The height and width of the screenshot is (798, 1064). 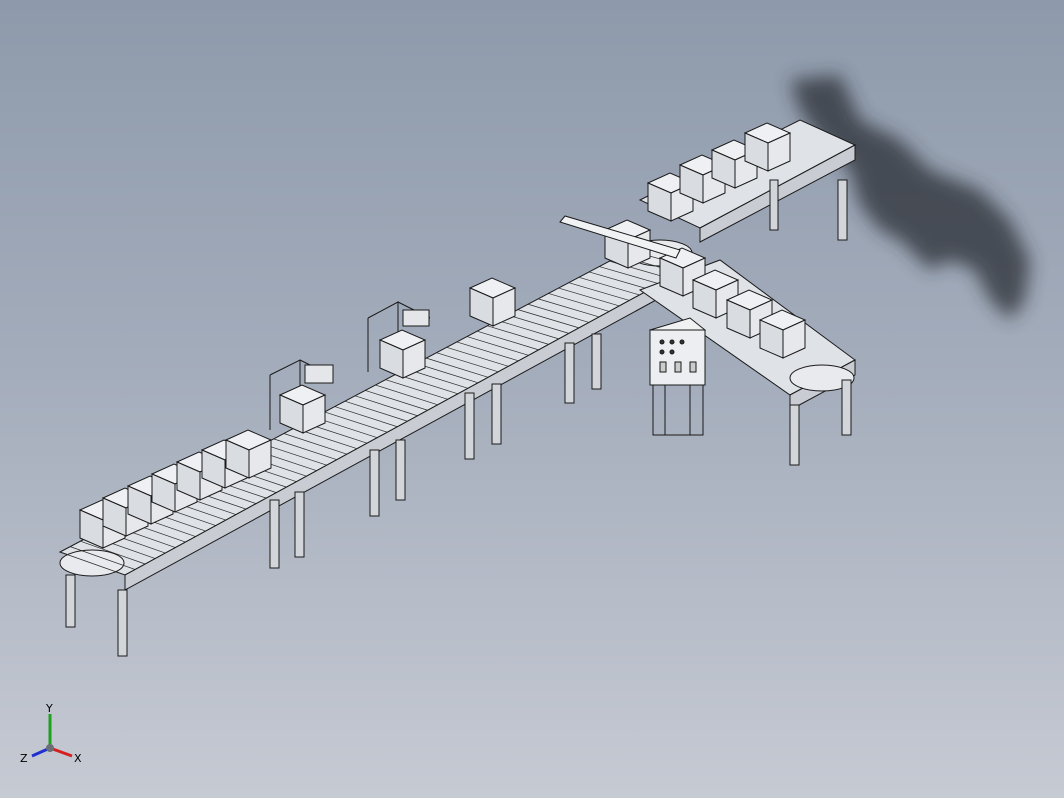 What do you see at coordinates (54, 736) in the screenshot?
I see `view-orientation-triad: Y X Z` at bounding box center [54, 736].